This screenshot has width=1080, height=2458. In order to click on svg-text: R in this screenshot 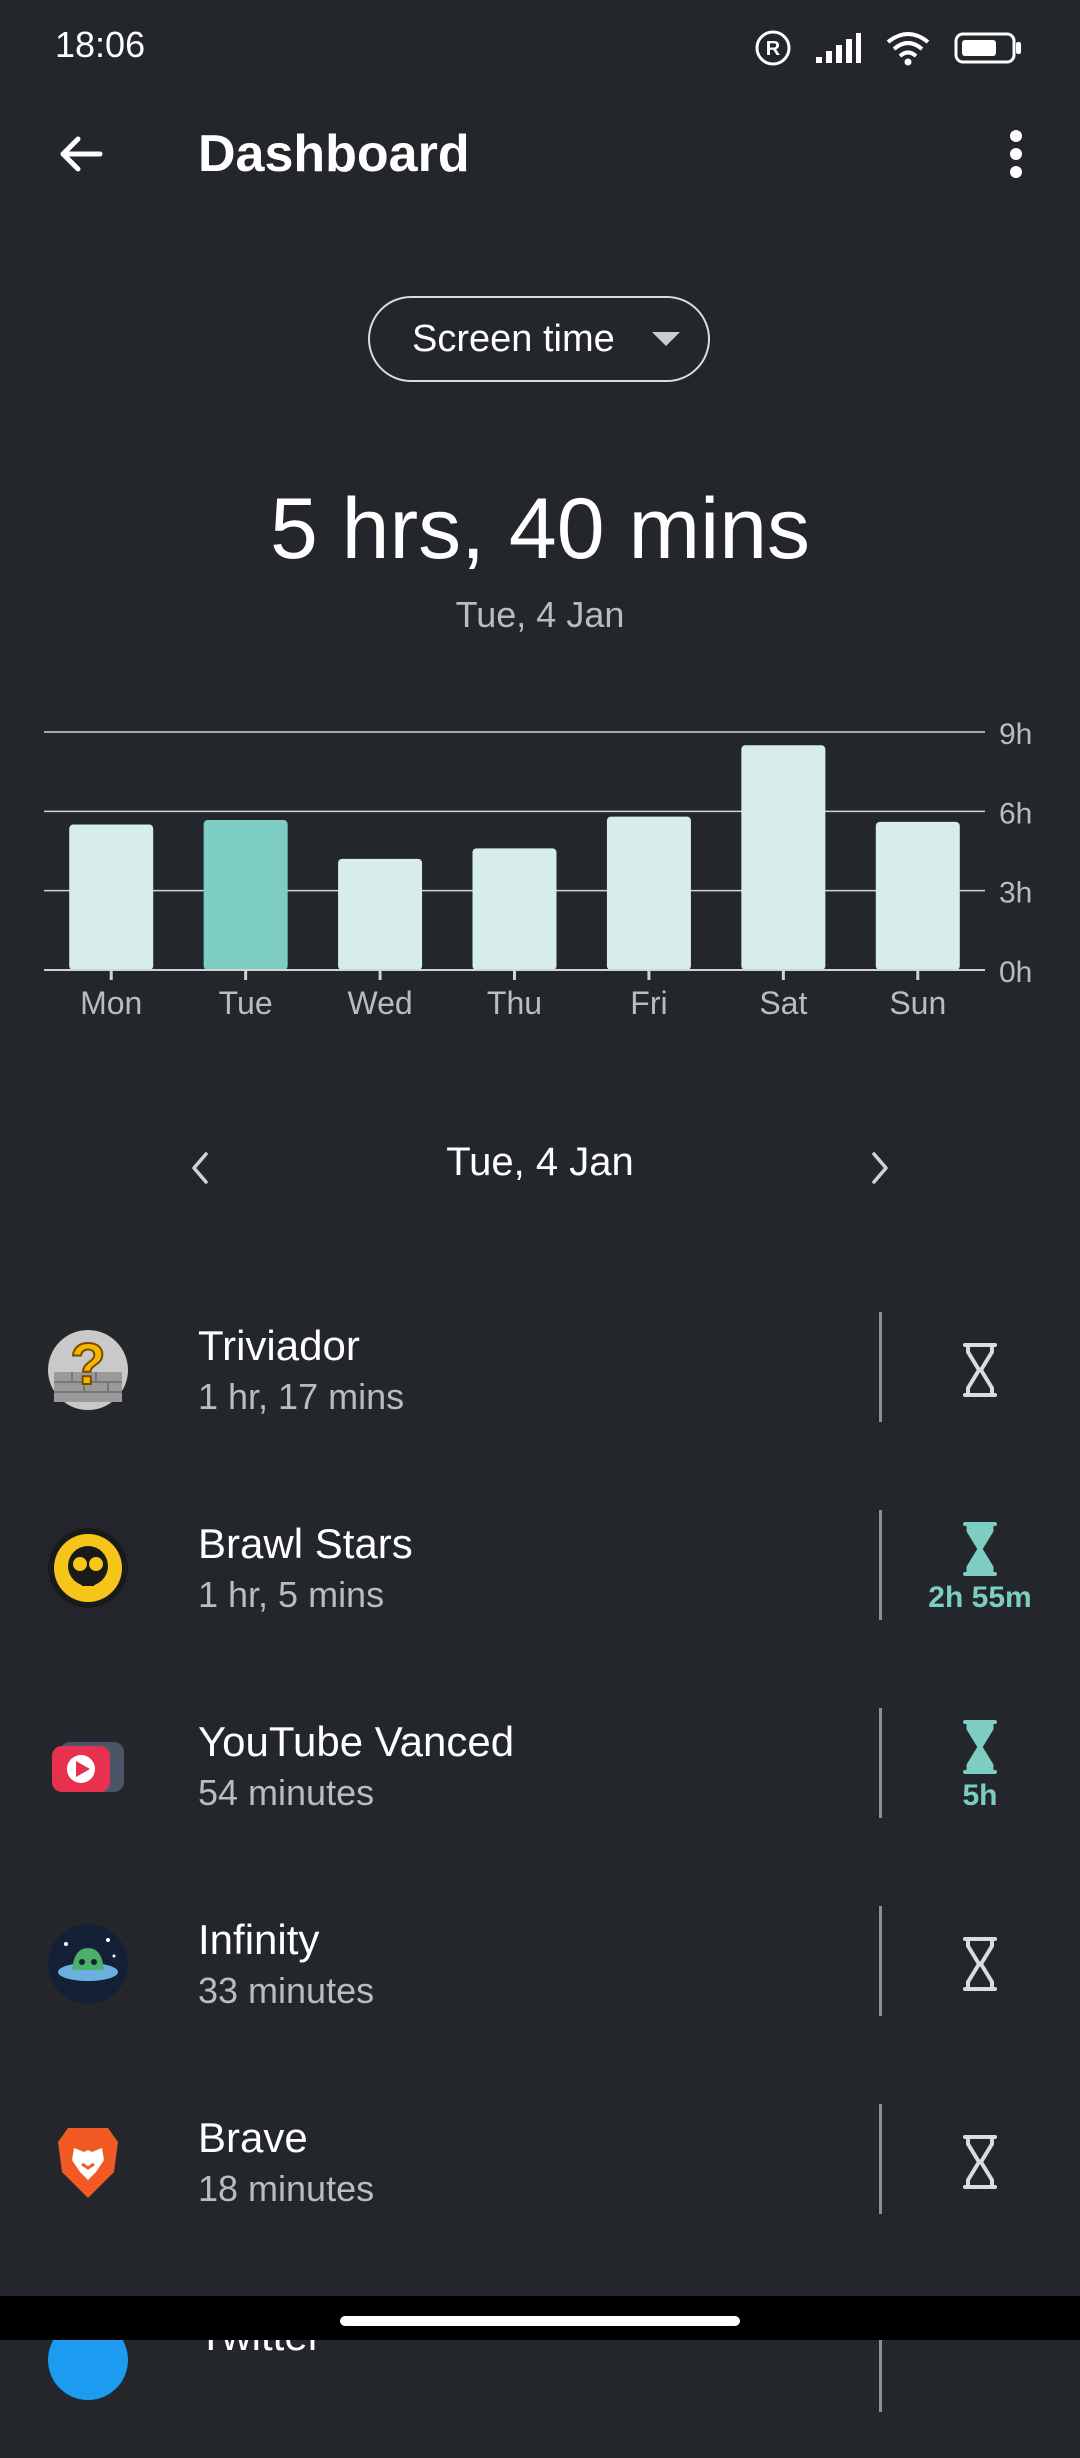, I will do `click(773, 49)`.